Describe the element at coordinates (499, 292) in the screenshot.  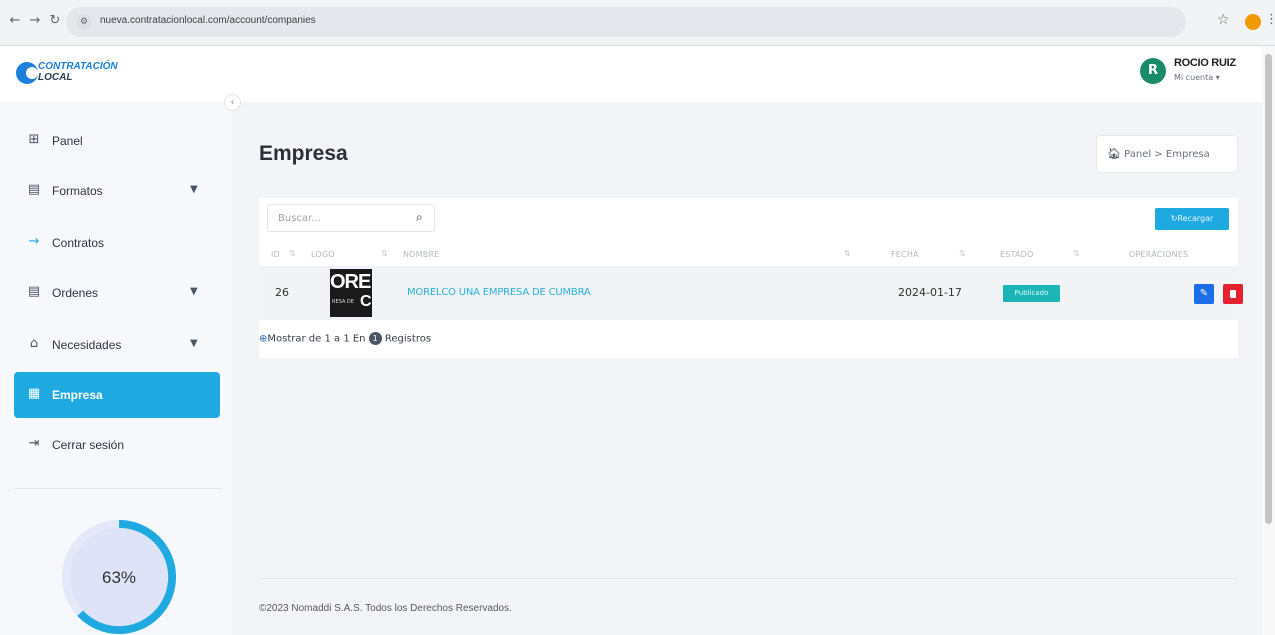
I see `cell-nombre-link: MORELCO UNA EMPRESA DE CUMBRA` at that location.